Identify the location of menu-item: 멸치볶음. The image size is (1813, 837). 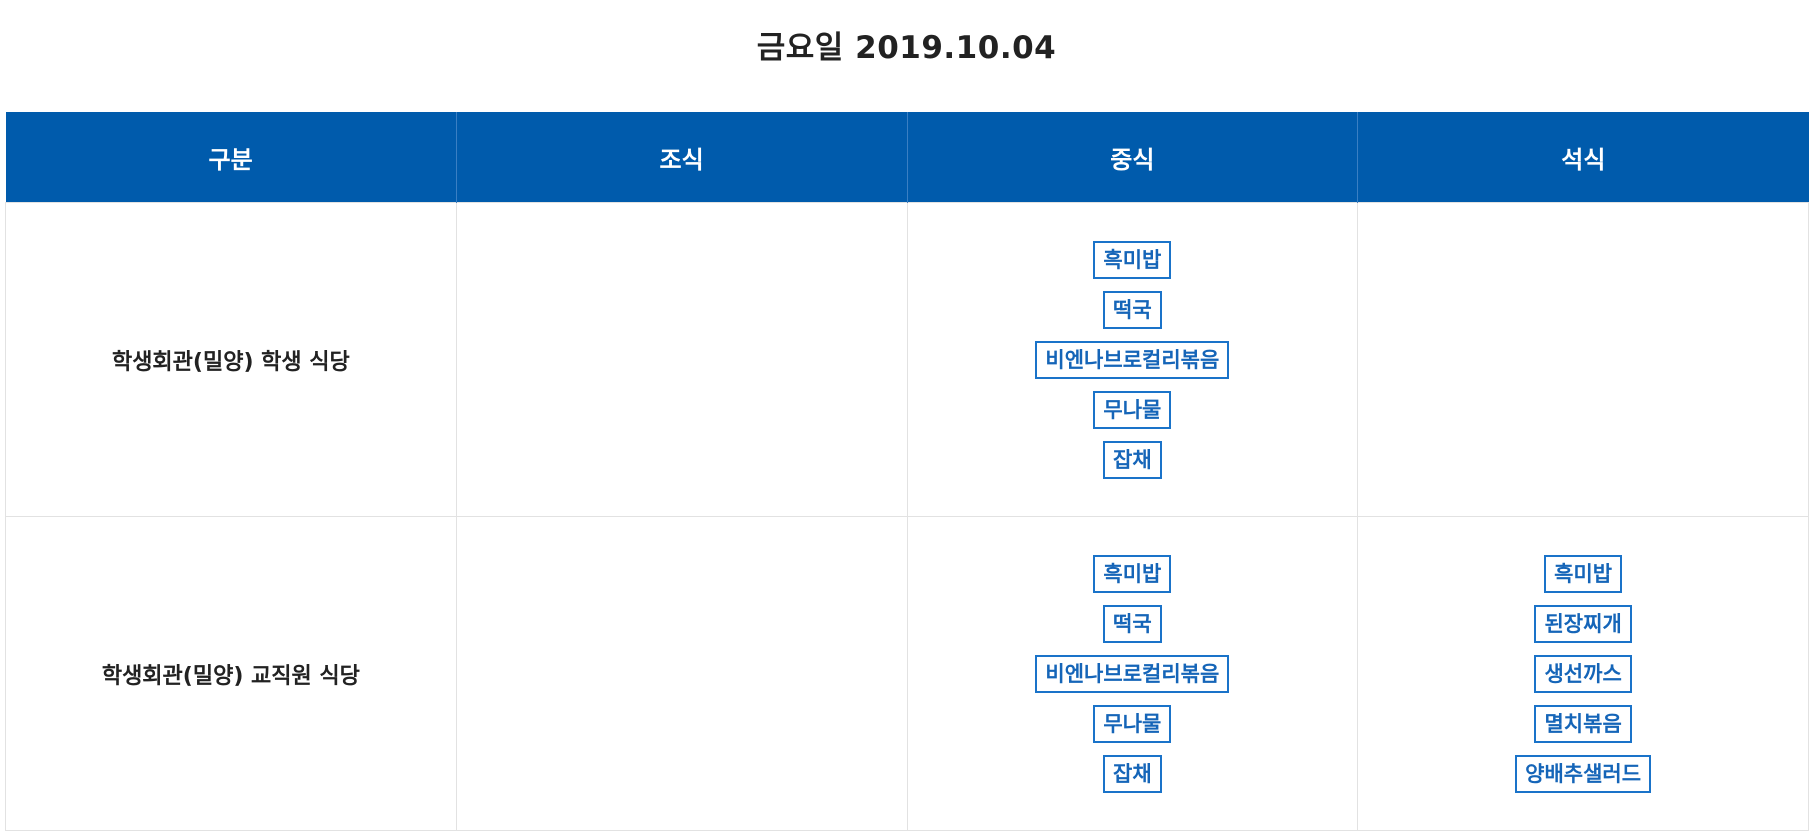
(1583, 723).